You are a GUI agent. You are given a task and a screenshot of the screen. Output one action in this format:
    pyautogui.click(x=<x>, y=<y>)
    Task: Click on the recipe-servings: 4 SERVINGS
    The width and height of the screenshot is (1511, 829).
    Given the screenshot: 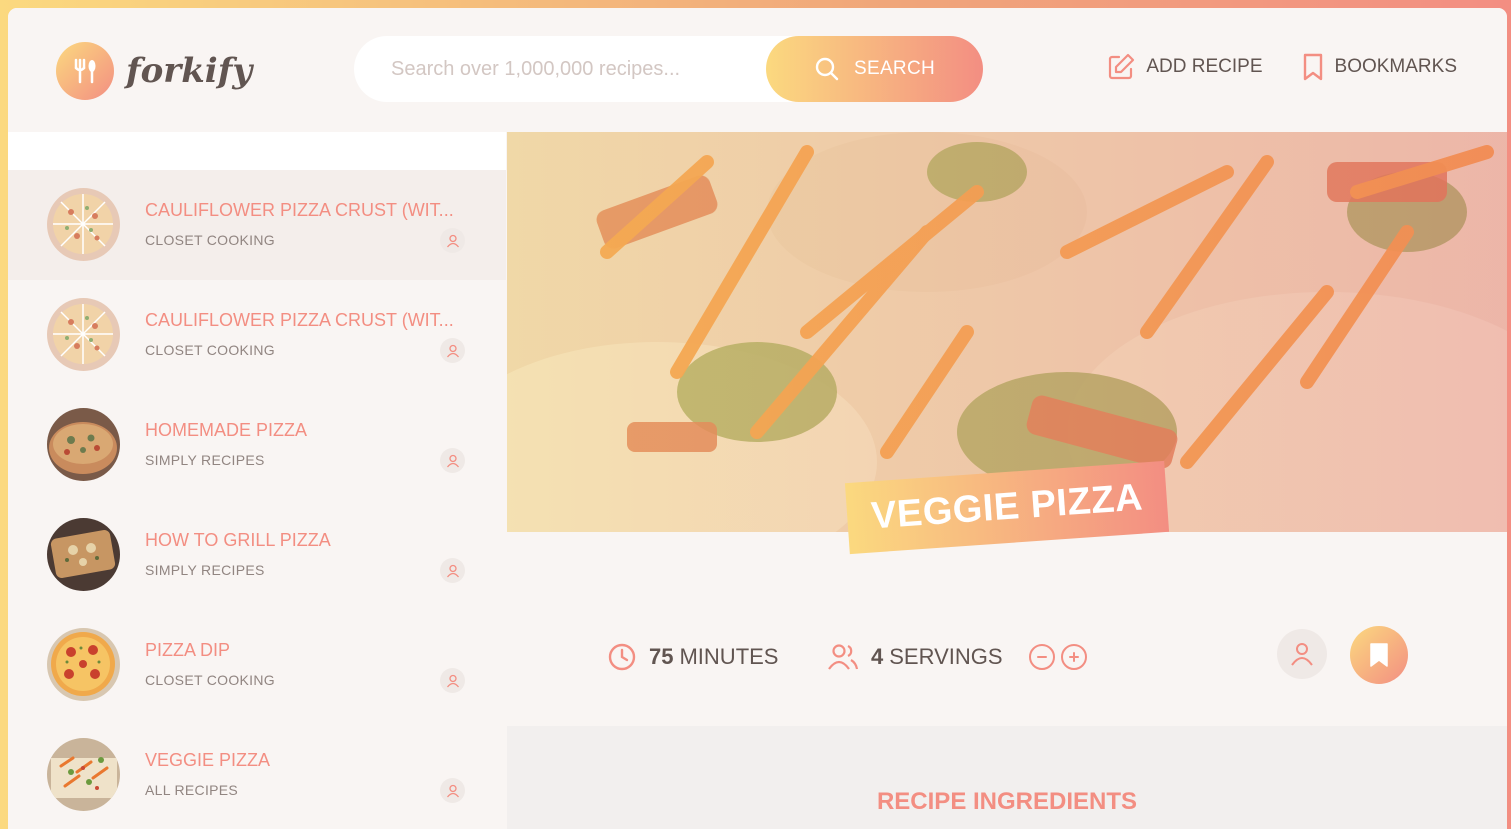 What is the action you would take?
    pyautogui.click(x=957, y=657)
    